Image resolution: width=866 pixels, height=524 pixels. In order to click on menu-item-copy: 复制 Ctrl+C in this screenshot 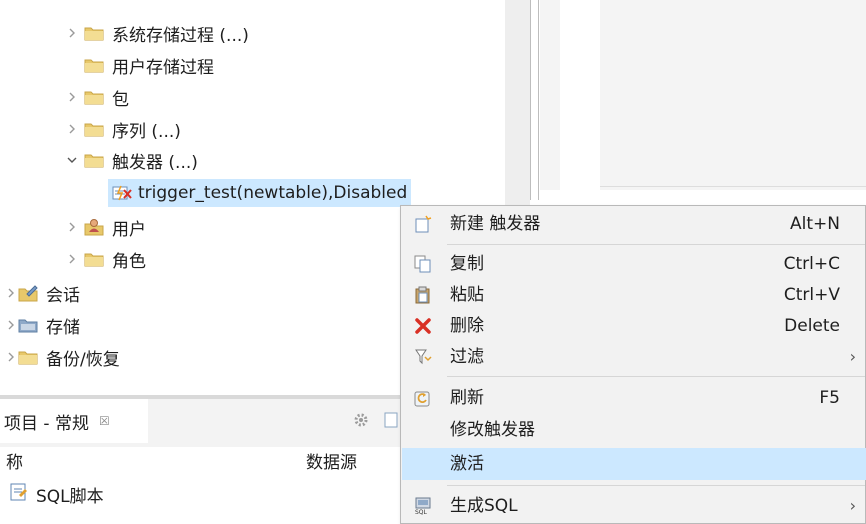, I will do `click(634, 264)`.